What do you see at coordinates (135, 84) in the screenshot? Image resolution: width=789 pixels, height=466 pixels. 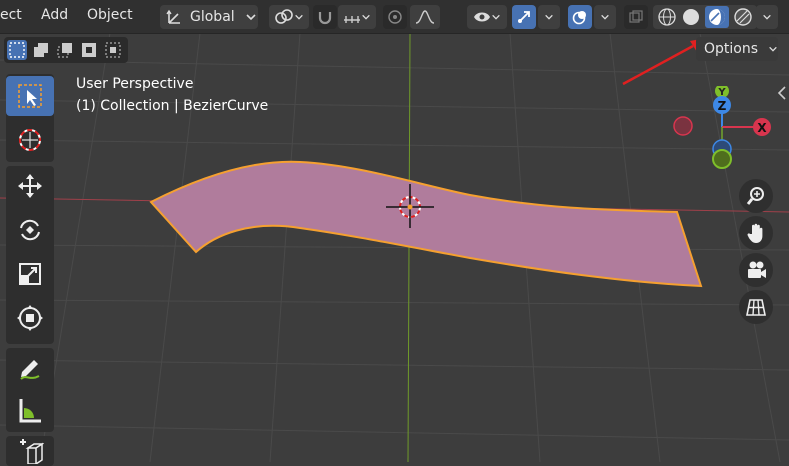 I see `view-name-label: User Perspective` at bounding box center [135, 84].